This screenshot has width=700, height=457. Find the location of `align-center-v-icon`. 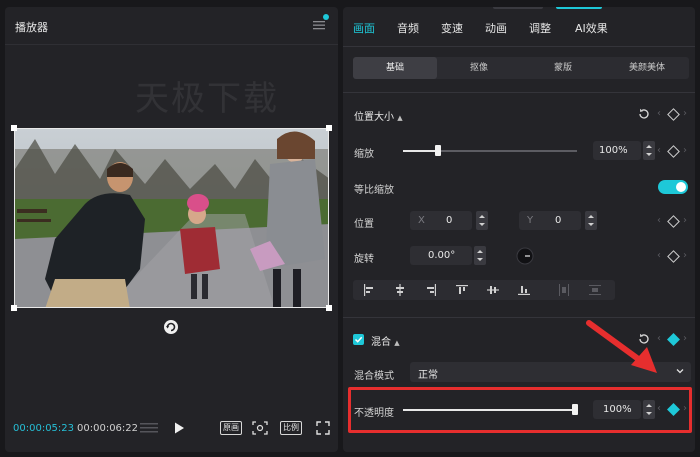

align-center-v-icon is located at coordinates (493, 290).